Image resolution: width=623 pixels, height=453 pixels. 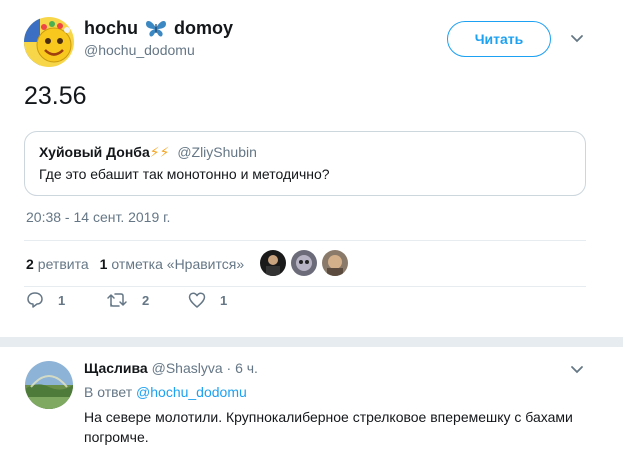 I want to click on reply-time: · 6 ч., so click(x=242, y=368).